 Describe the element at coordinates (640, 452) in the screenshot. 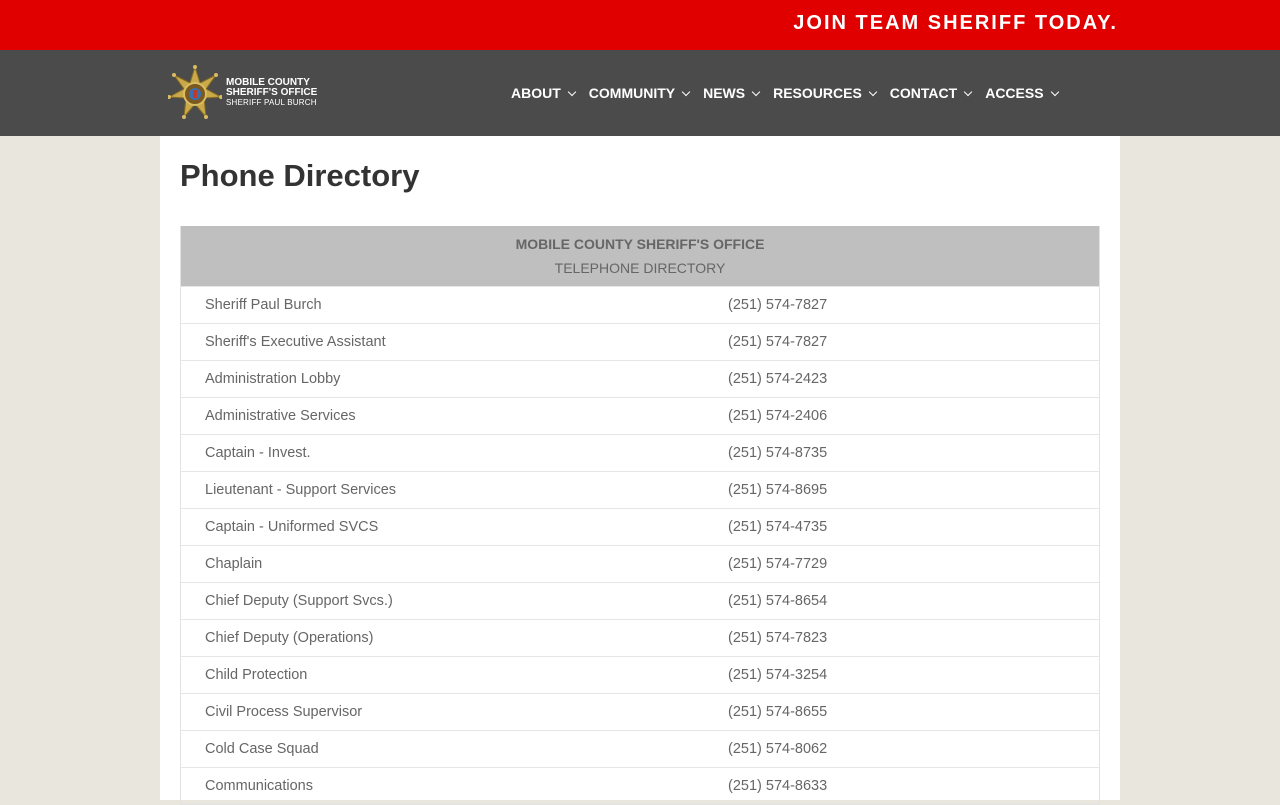

I see `table-row: Captain - Invest. (251) 574-8735` at that location.